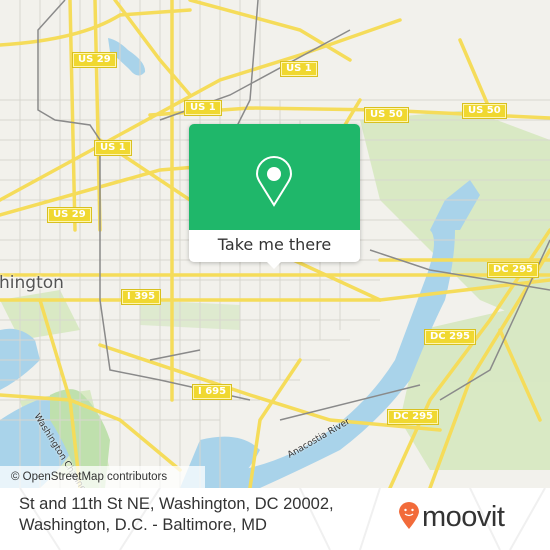  Describe the element at coordinates (274, 265) in the screenshot. I see `popup-pointer` at that location.